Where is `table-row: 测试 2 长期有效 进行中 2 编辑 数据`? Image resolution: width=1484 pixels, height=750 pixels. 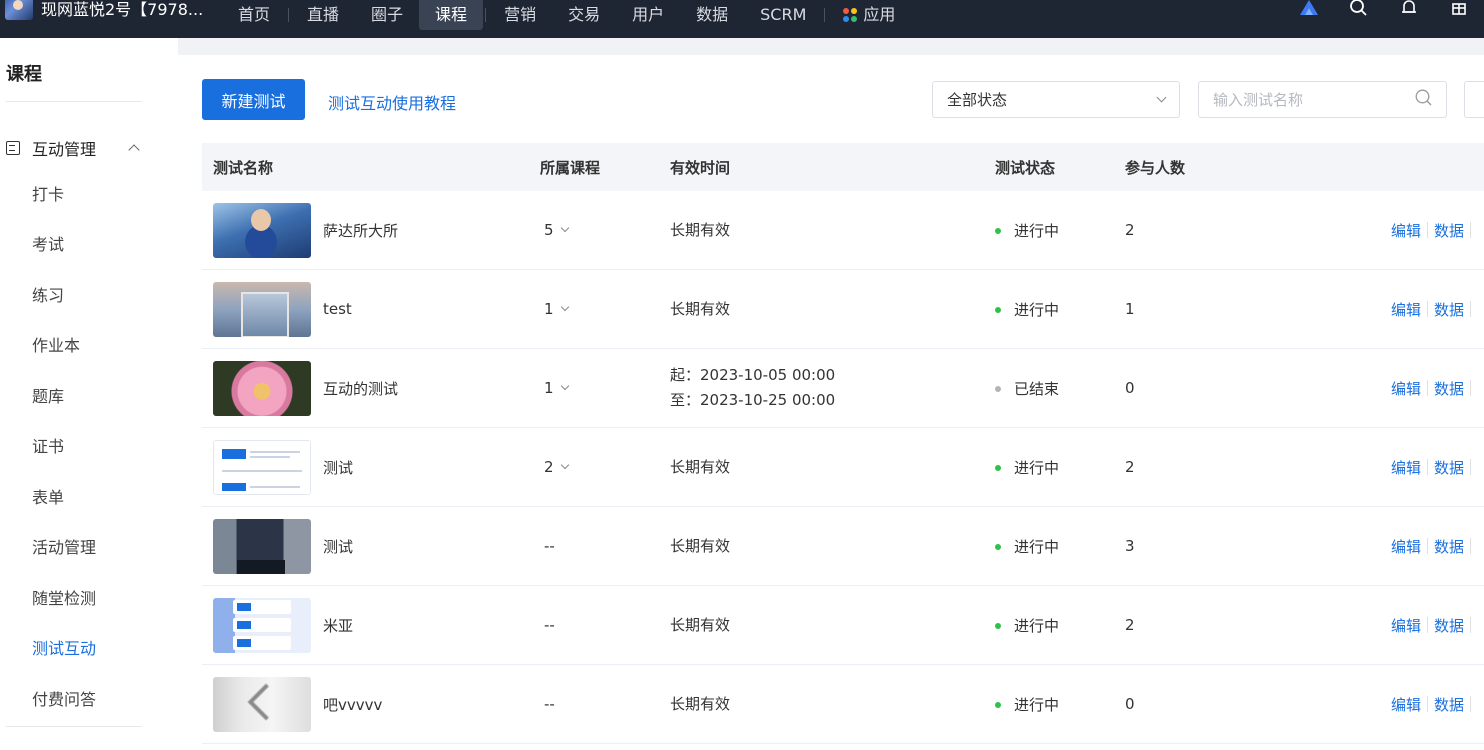
table-row: 测试 2 长期有效 进行中 2 编辑 数据 is located at coordinates (843, 467).